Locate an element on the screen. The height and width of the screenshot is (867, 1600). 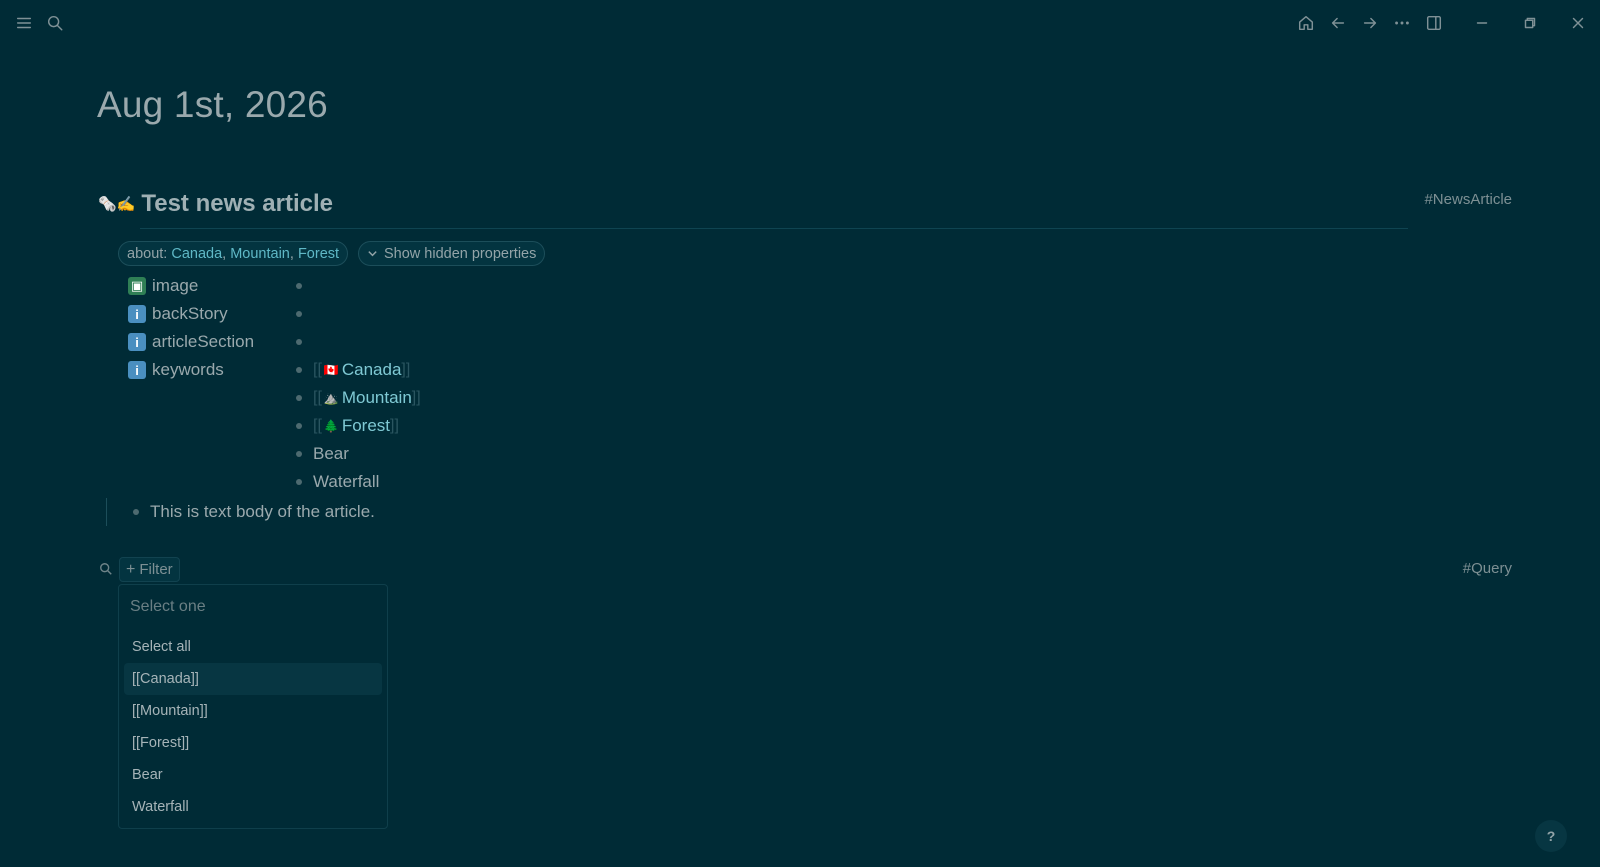
page-title: Aug 1st, 2026 is located at coordinates (212, 105).